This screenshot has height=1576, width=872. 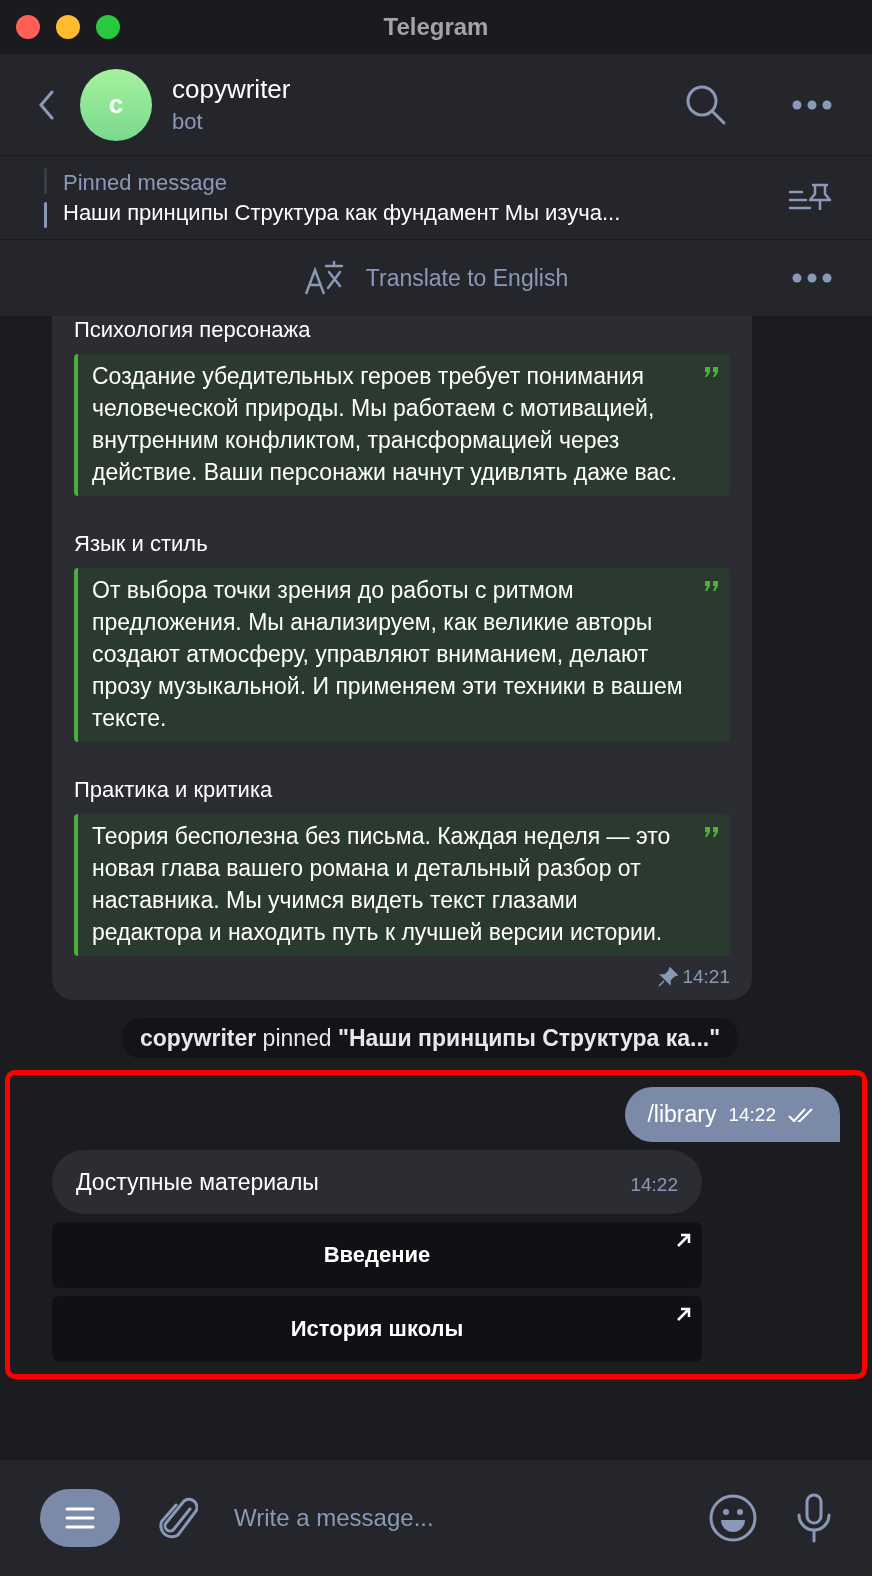 I want to click on menu-icon, so click(x=80, y=1518).